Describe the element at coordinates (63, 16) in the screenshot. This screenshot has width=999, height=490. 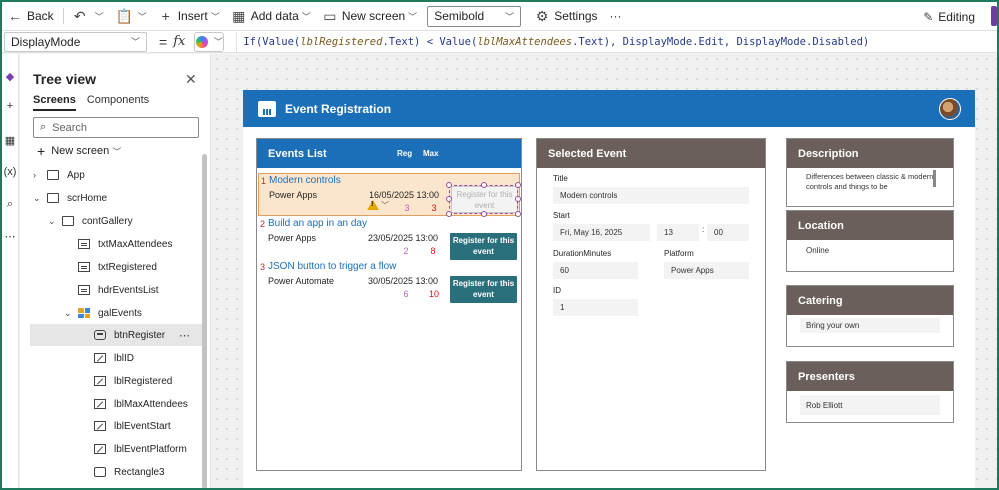
I see `divider` at that location.